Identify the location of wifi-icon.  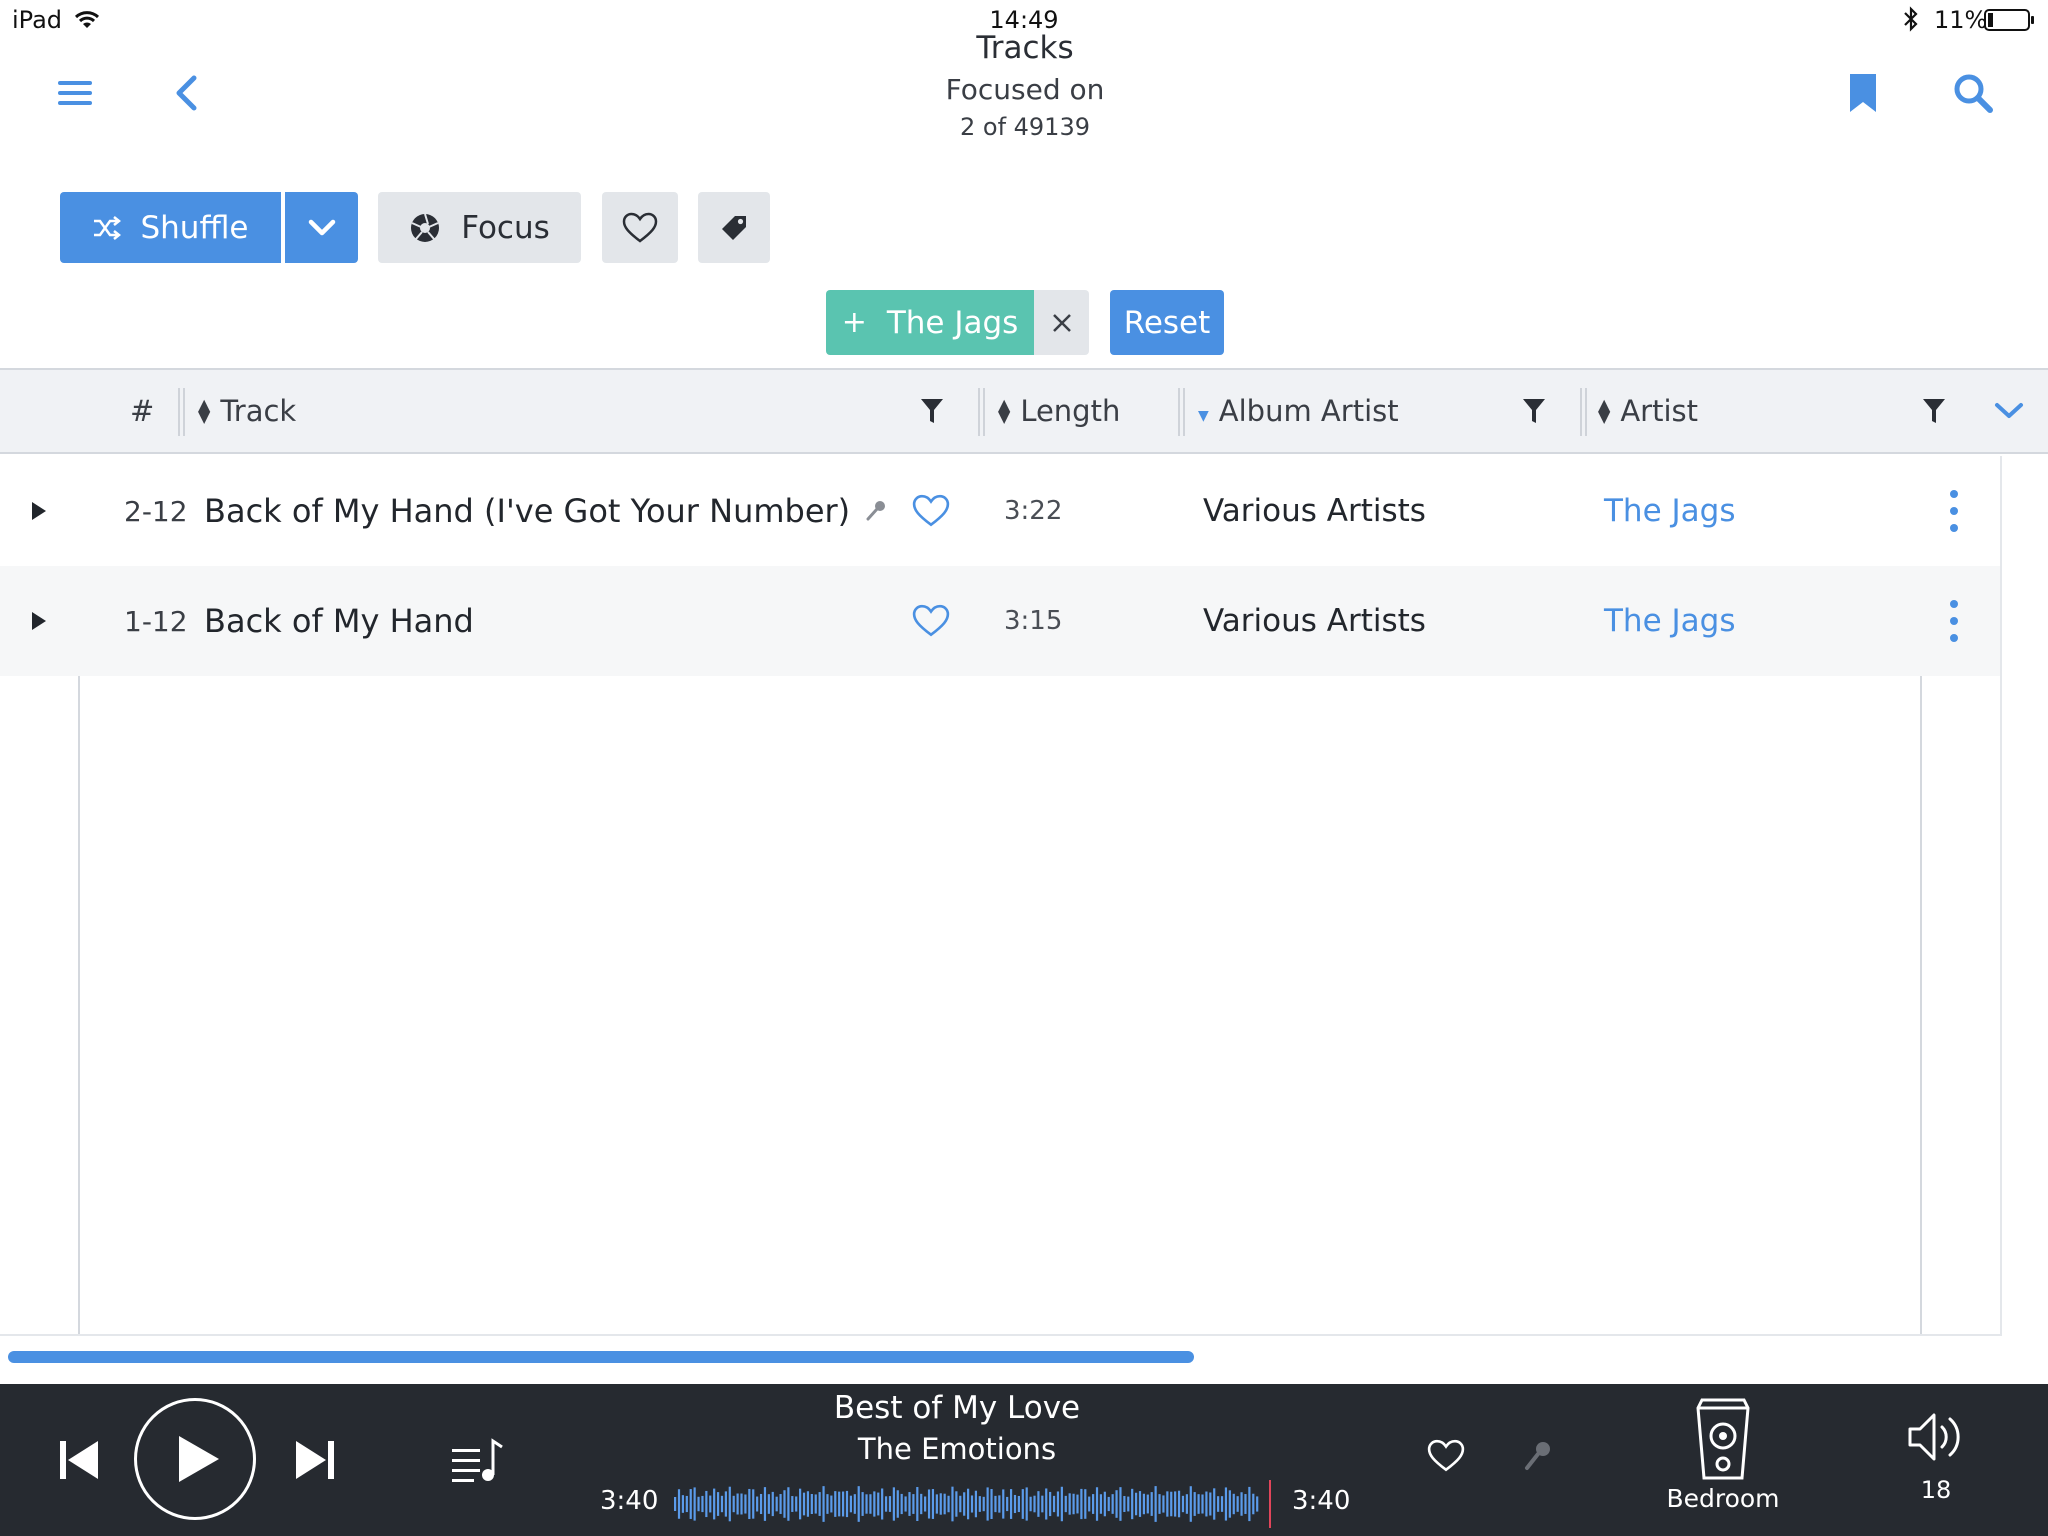
(87, 21).